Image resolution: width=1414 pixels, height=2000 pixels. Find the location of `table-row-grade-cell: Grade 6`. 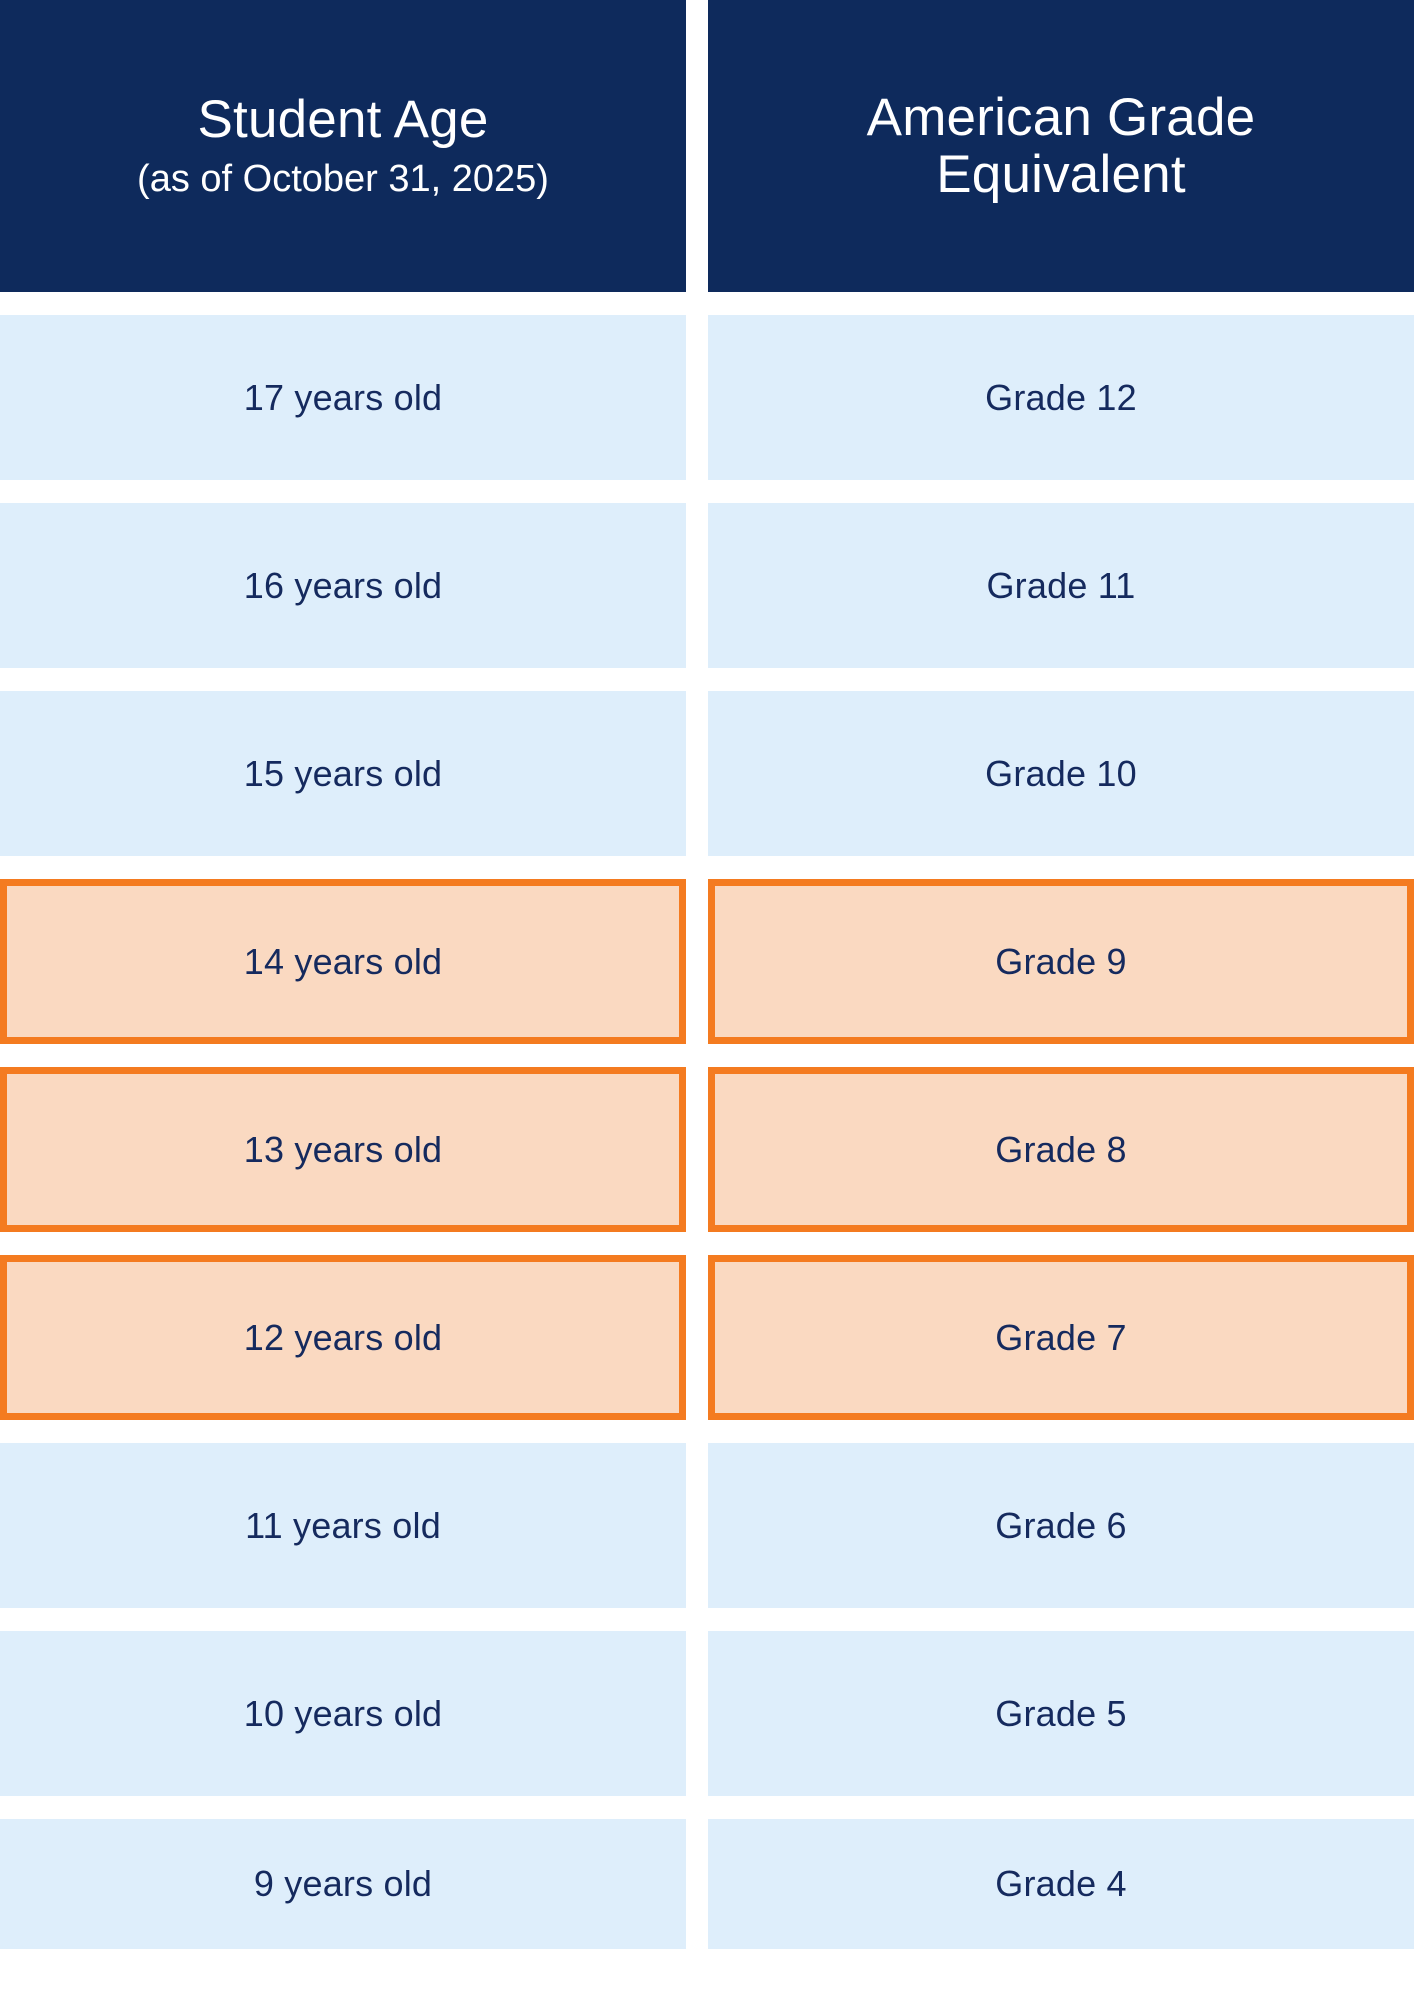

table-row-grade-cell: Grade 6 is located at coordinates (1061, 1525).